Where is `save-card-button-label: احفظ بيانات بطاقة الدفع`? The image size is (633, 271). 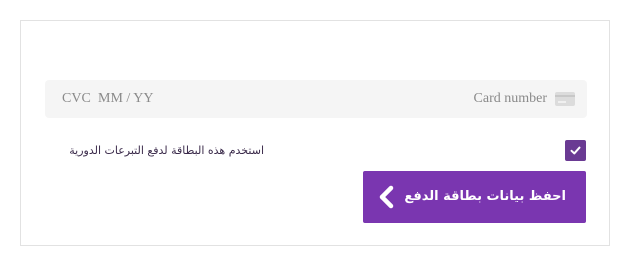
save-card-button-label: احفظ بيانات بطاقة الدفع is located at coordinates (485, 196).